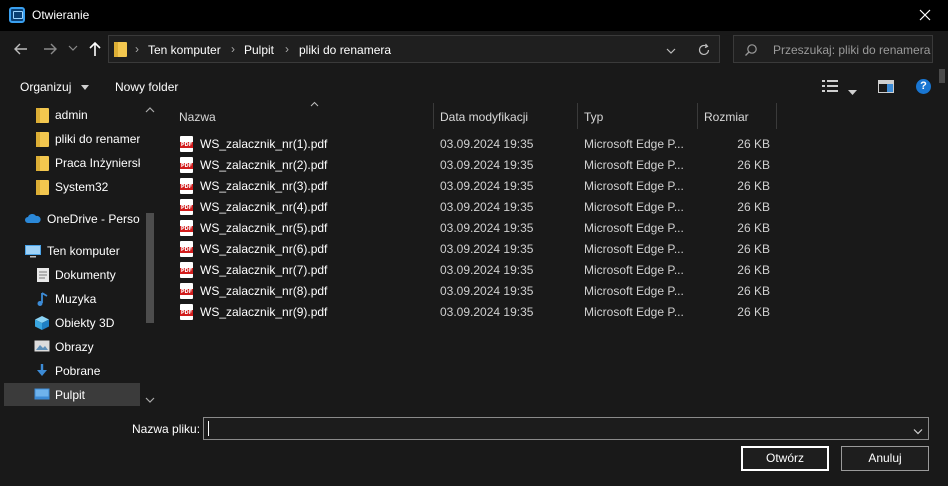 This screenshot has height=486, width=948. I want to click on sidebar-item-onedrive: OneDrive - Personal, so click(72, 219).